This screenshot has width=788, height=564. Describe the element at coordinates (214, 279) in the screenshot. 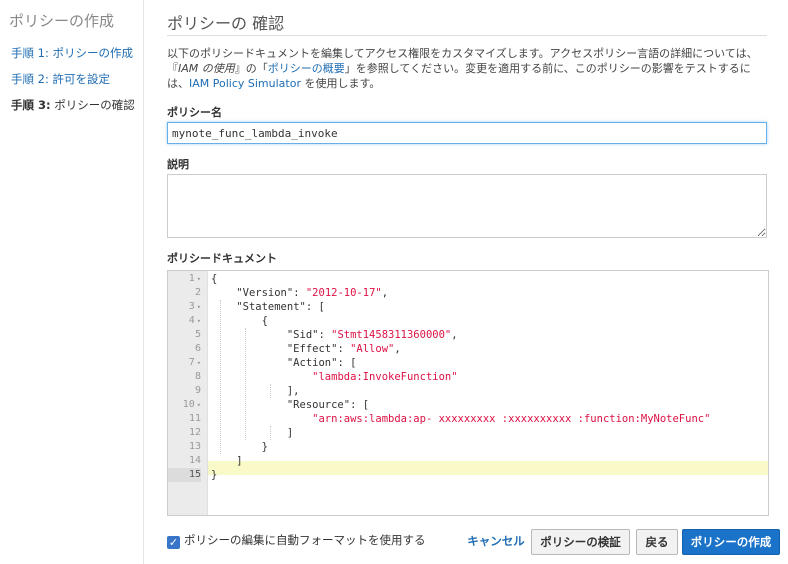

I see `code-line: {` at that location.